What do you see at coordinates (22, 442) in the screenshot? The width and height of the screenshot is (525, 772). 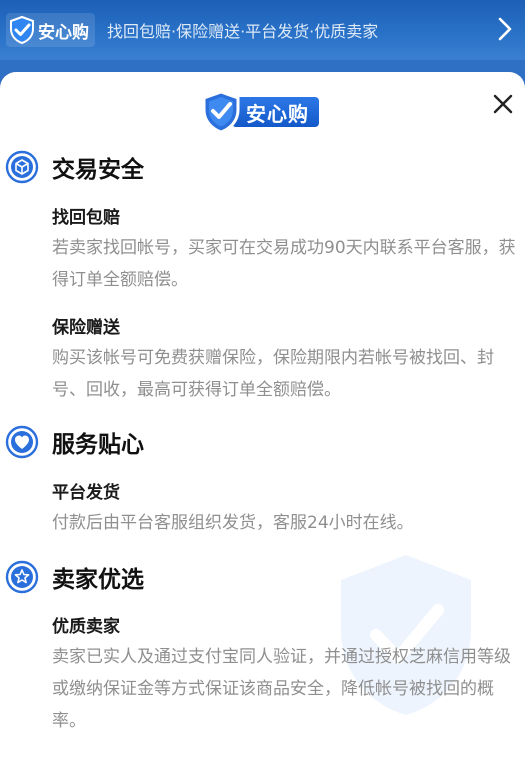 I see `heart-icon` at bounding box center [22, 442].